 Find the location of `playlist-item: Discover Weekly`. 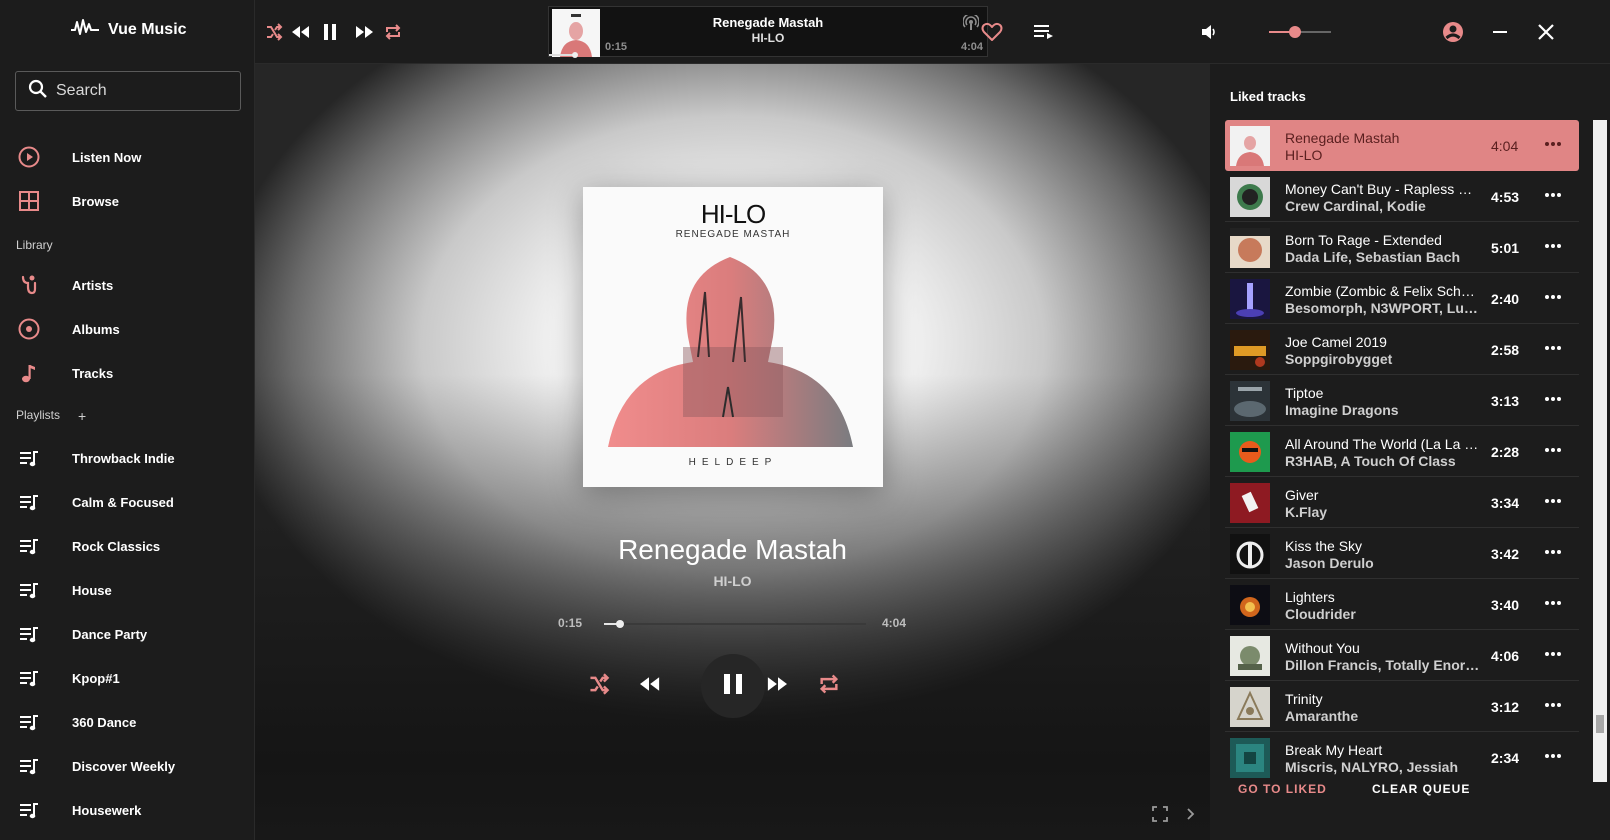

playlist-item: Discover Weekly is located at coordinates (127, 766).